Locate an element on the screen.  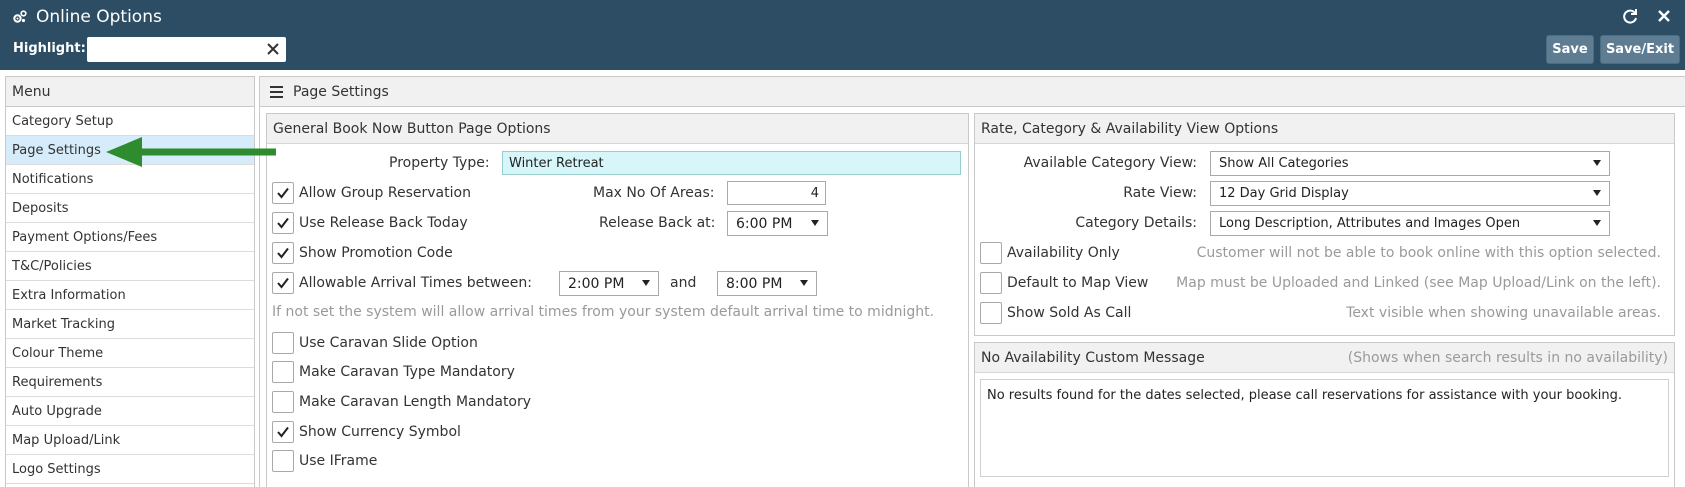
page-title: Page Settings is located at coordinates (341, 91).